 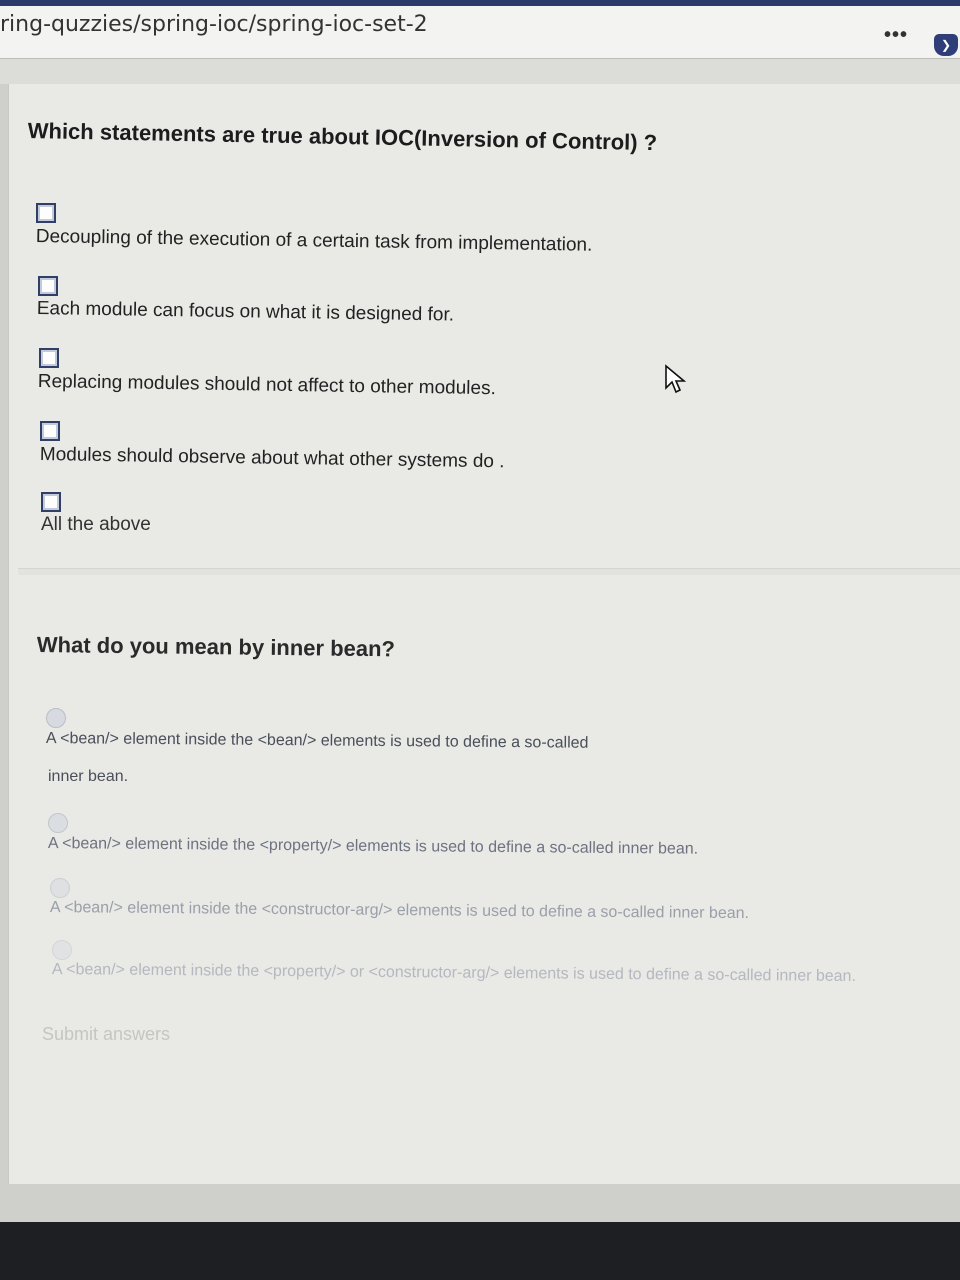 I want to click on section-divider, so click(x=489, y=571).